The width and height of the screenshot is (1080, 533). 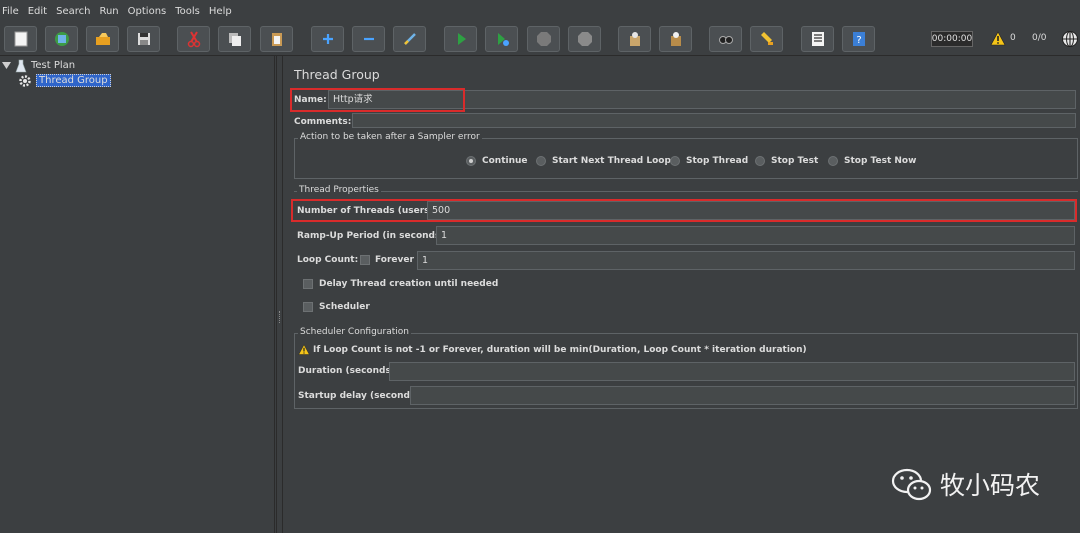 What do you see at coordinates (732, 371) in the screenshot?
I see `duration-field` at bounding box center [732, 371].